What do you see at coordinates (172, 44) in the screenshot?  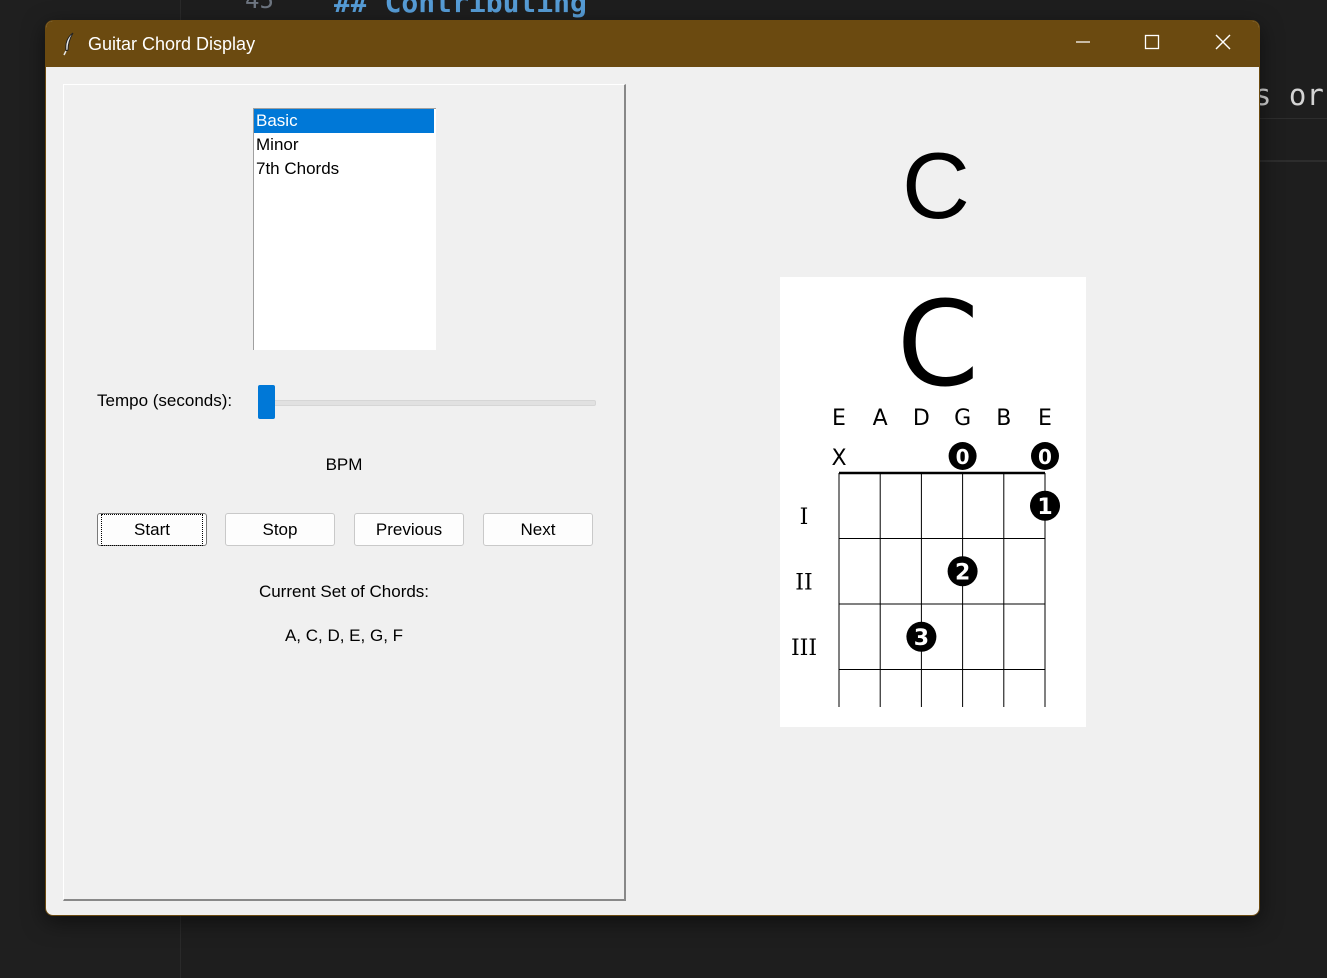 I see `window-title: Guitar Chord Display` at bounding box center [172, 44].